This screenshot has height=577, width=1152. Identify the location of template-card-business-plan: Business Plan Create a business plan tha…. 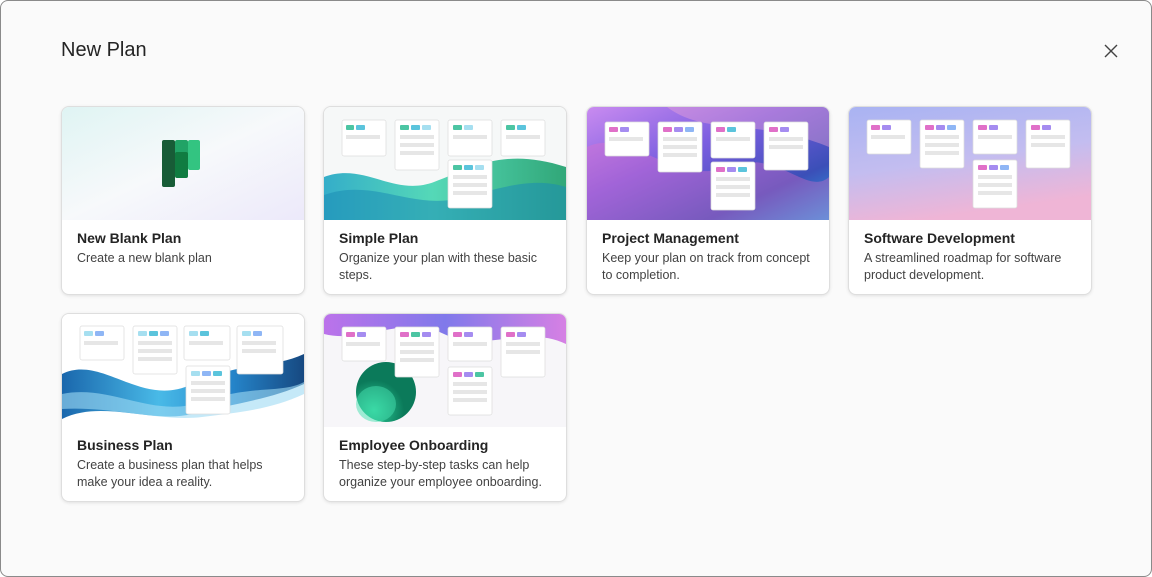
(183, 407).